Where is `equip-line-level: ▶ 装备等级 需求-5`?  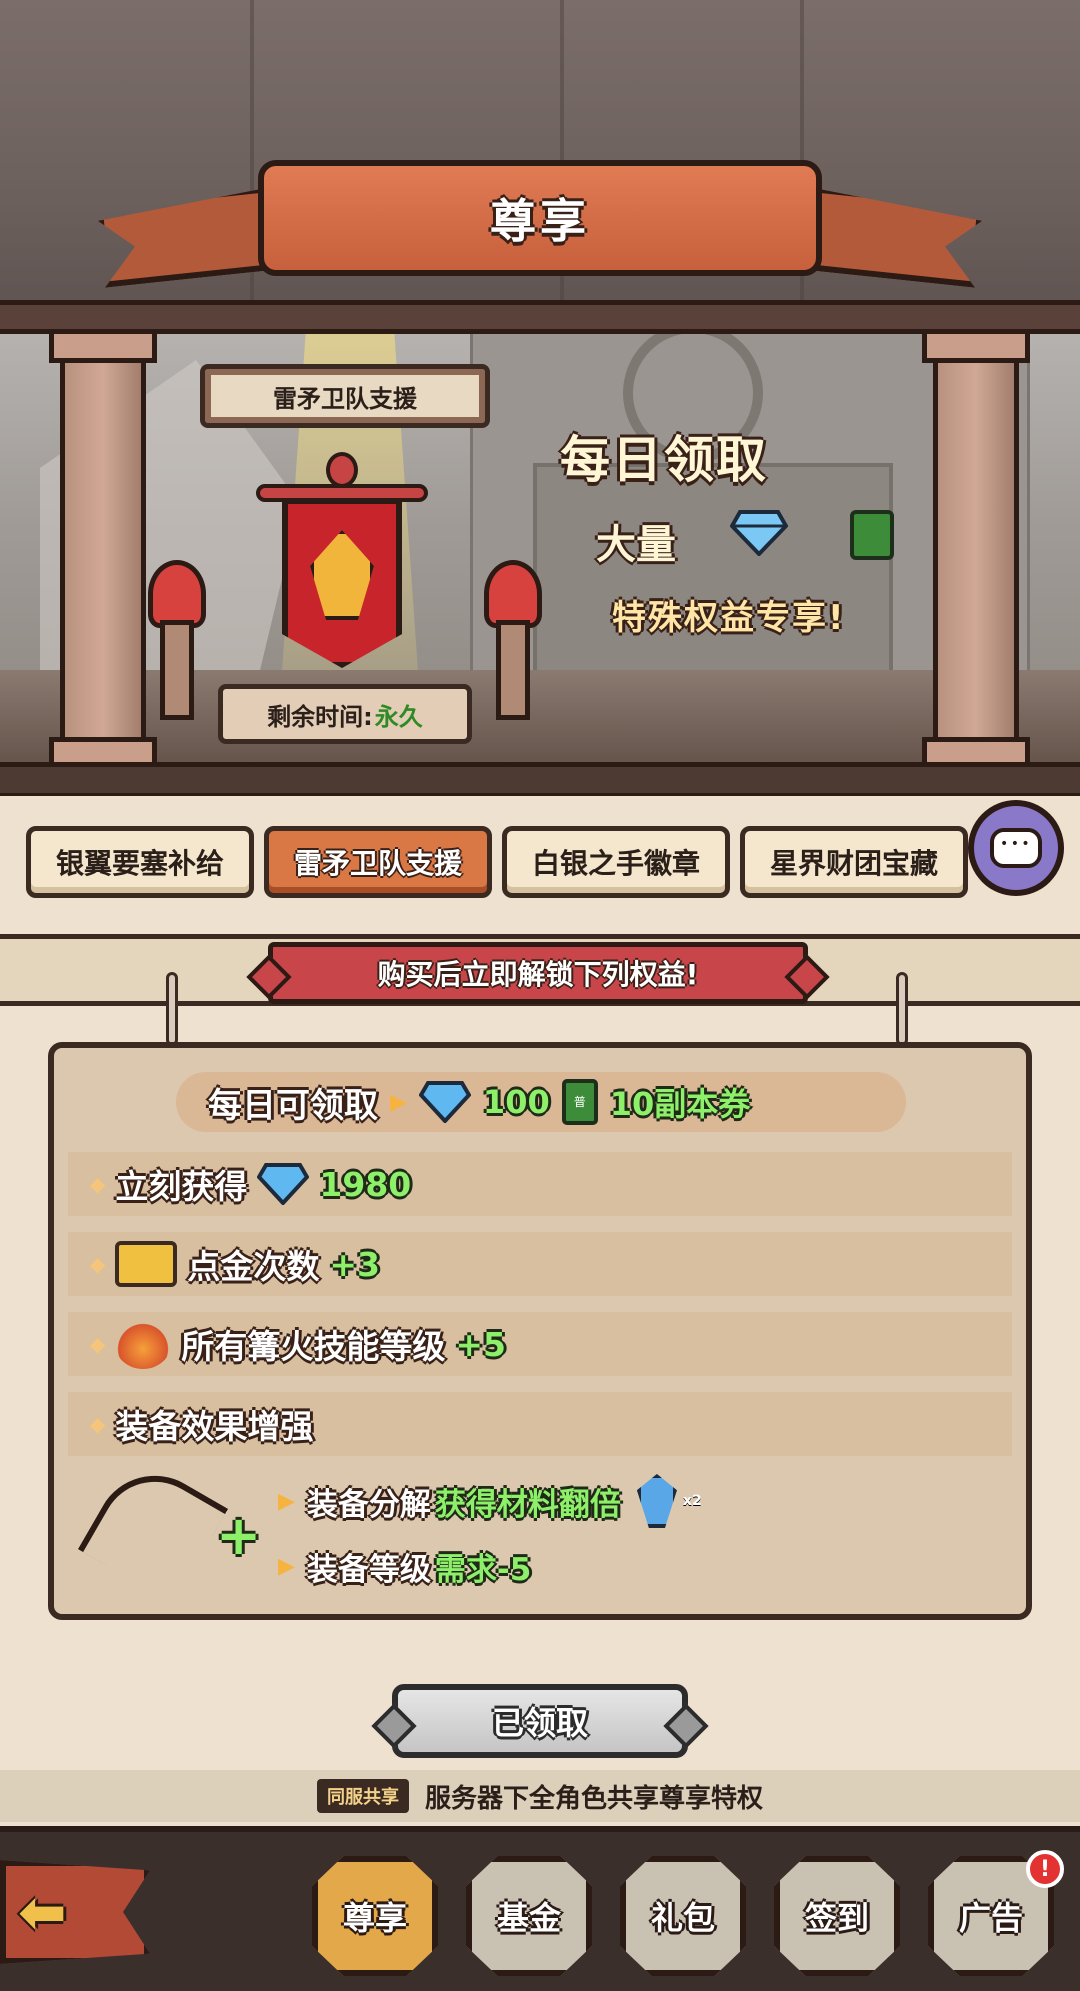 equip-line-level: ▶ 装备等级 需求-5 is located at coordinates (404, 1566).